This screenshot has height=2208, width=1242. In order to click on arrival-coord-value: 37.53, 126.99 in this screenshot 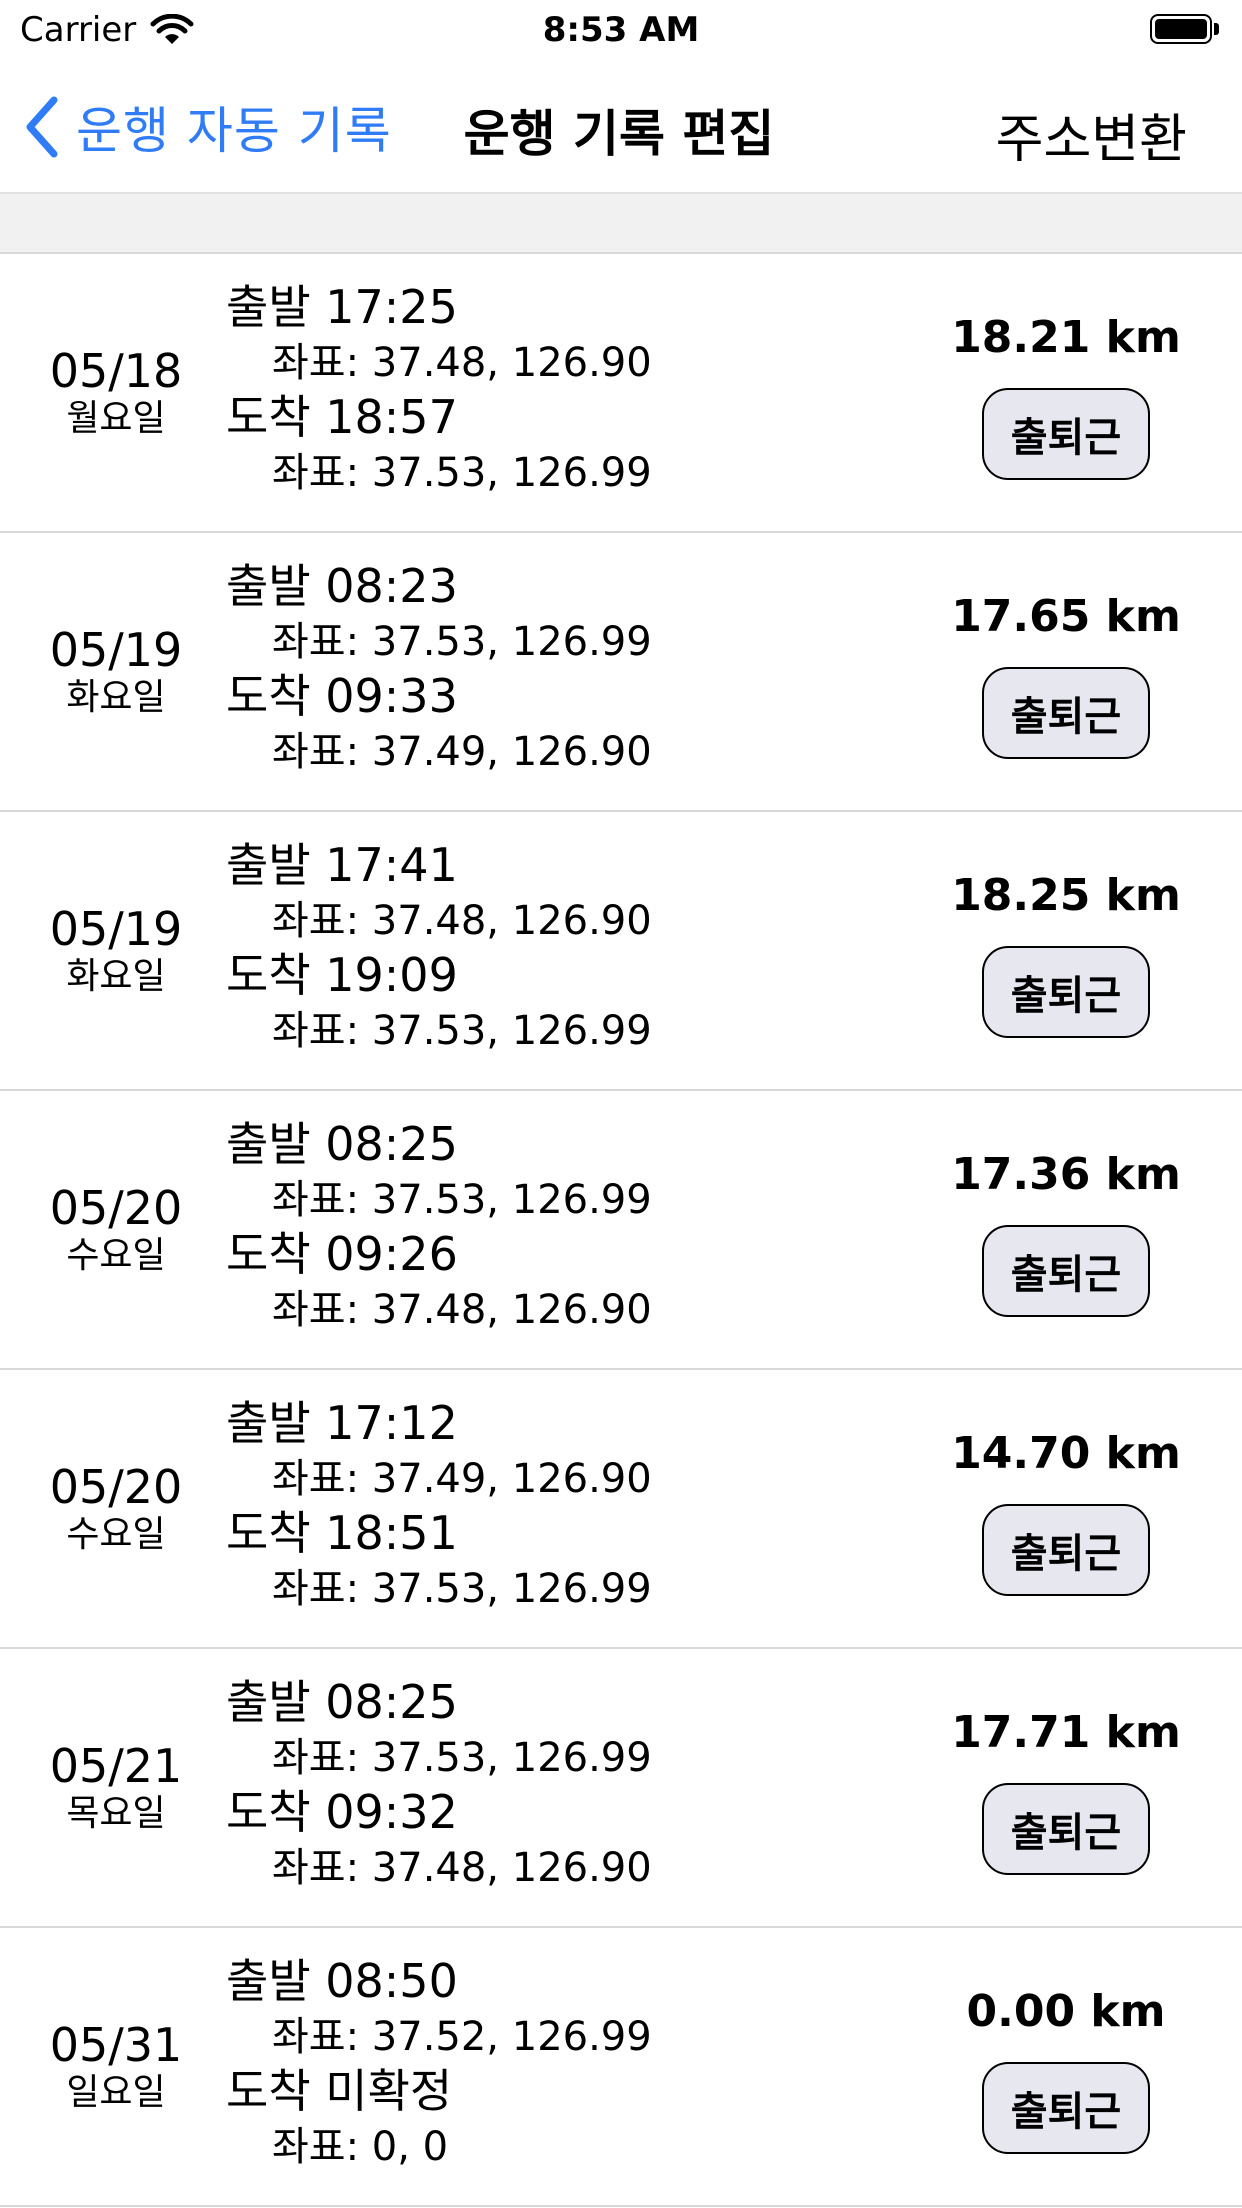, I will do `click(511, 473)`.